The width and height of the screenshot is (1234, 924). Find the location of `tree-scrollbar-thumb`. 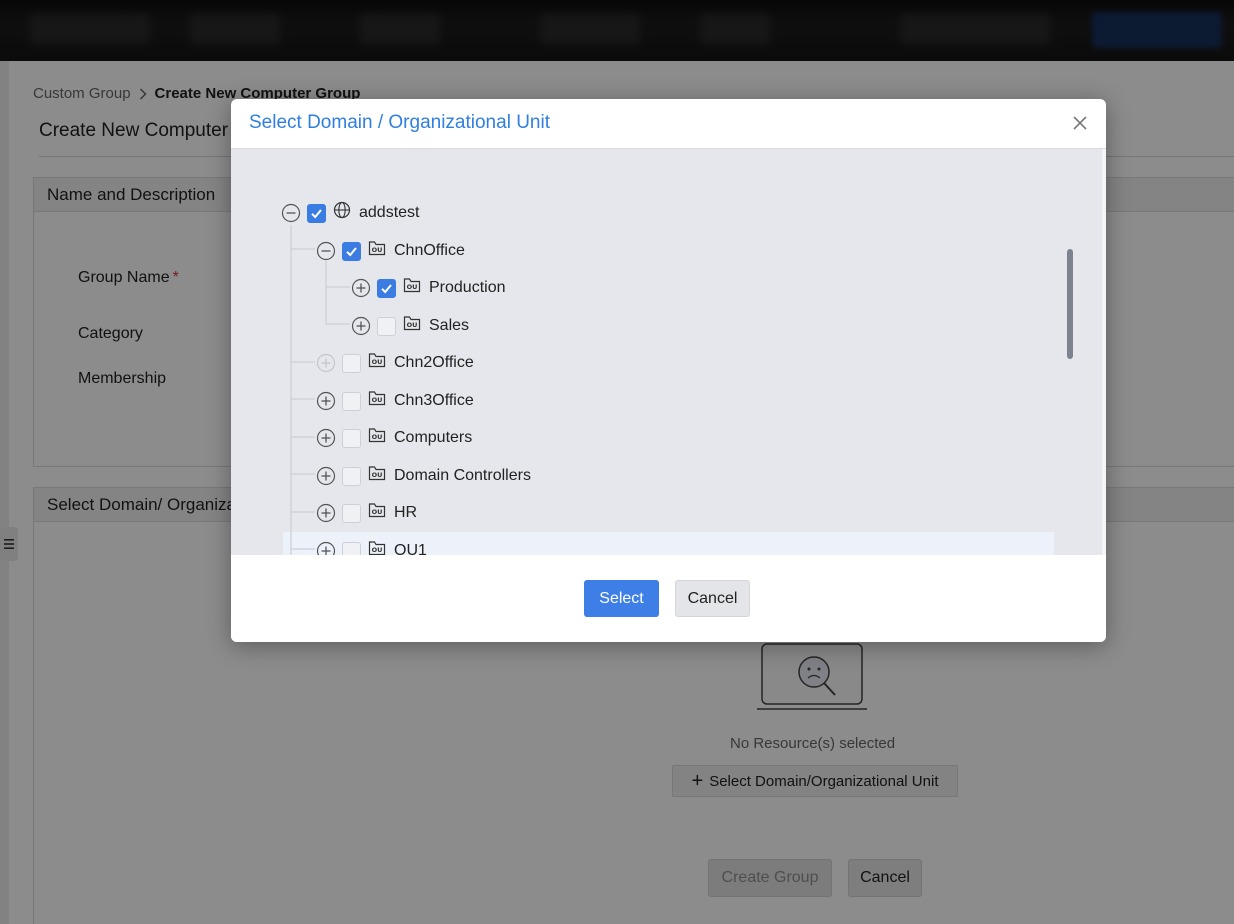

tree-scrollbar-thumb is located at coordinates (1070, 304).